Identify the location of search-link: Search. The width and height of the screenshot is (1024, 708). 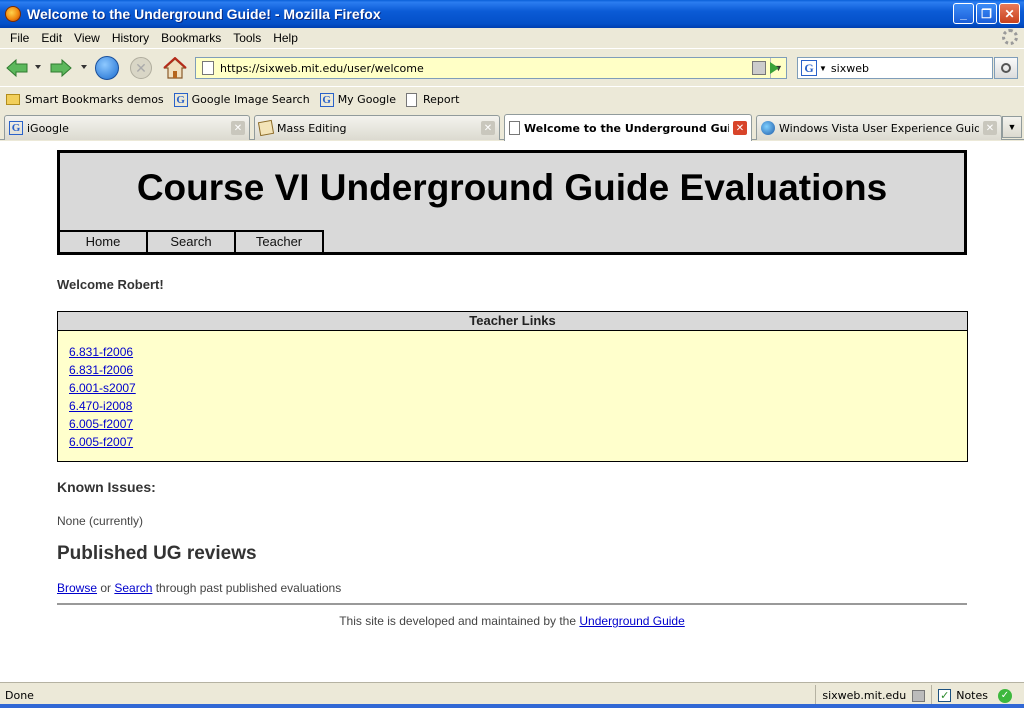
(133, 588).